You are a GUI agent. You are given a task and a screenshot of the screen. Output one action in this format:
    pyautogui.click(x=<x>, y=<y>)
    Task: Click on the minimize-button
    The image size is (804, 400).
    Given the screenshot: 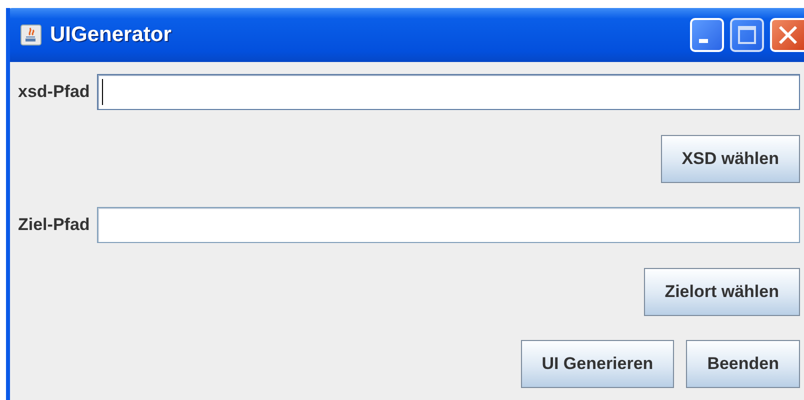 What is the action you would take?
    pyautogui.click(x=707, y=35)
    